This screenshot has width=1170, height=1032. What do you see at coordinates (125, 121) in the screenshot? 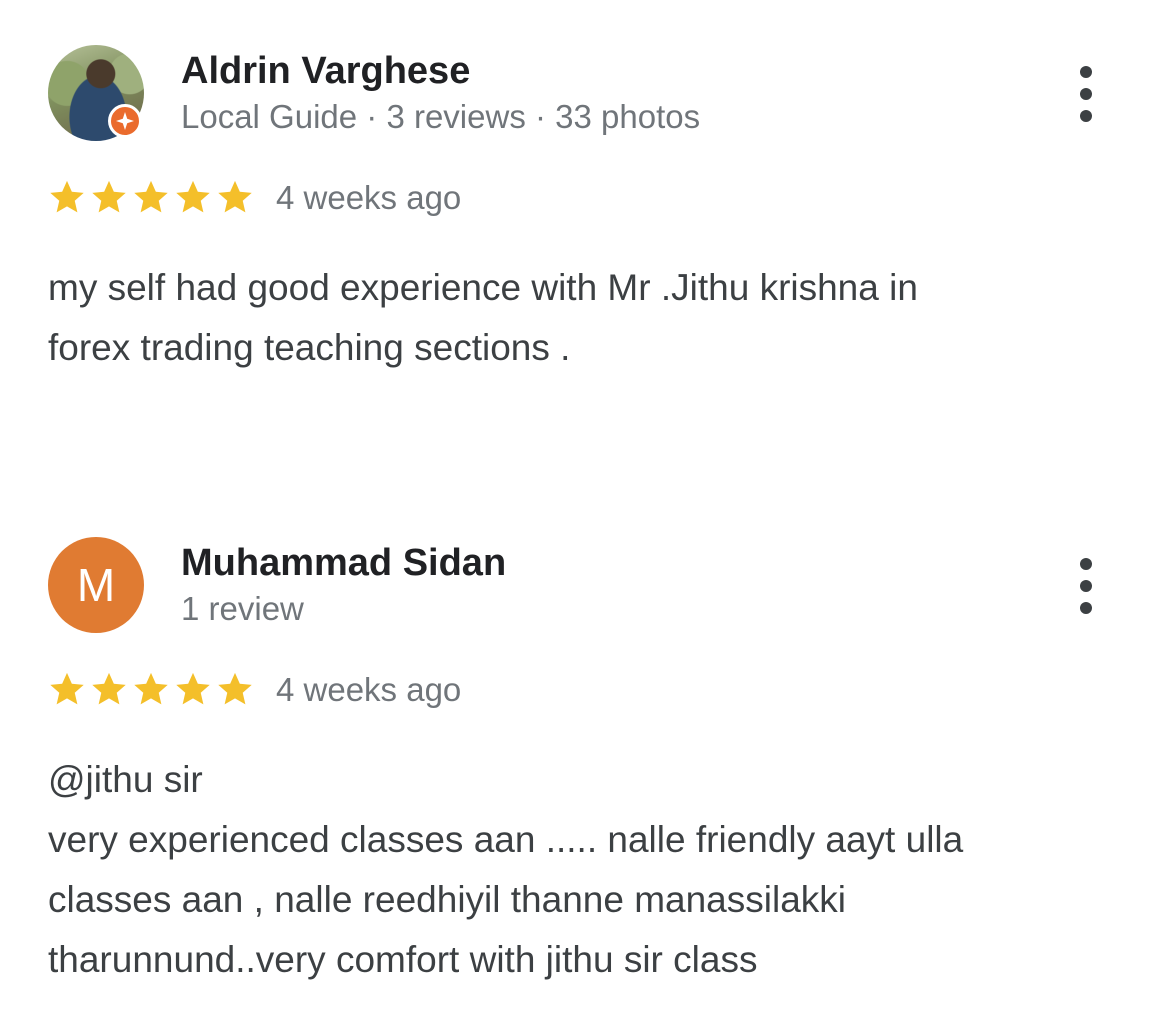
I see `local-guide-badge-icon` at bounding box center [125, 121].